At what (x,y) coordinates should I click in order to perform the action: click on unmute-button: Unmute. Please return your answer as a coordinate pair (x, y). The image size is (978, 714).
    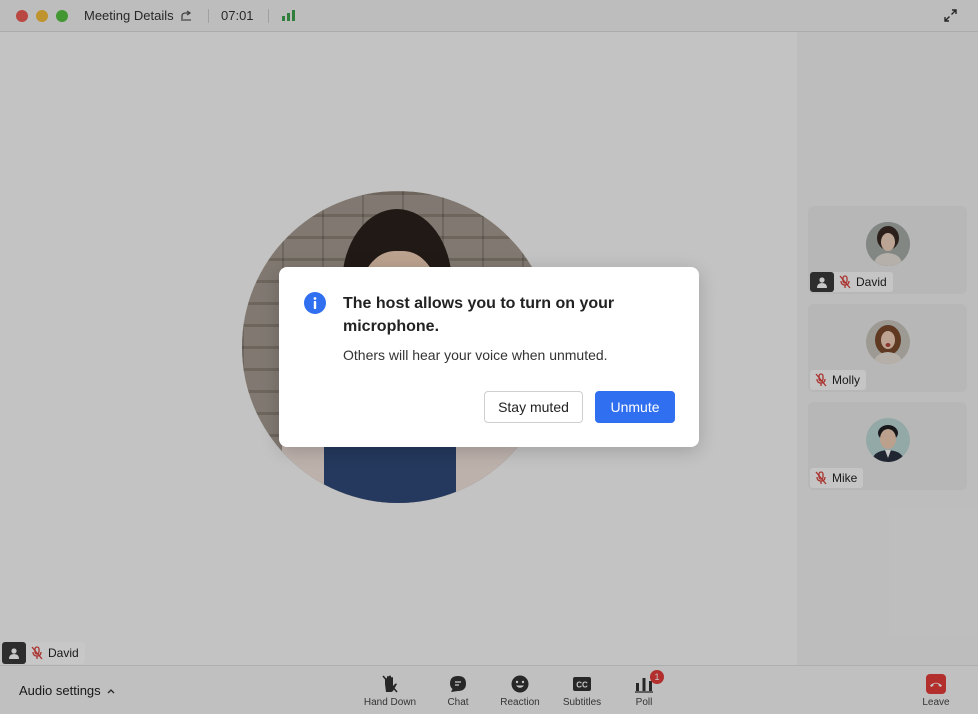
    Looking at the image, I should click on (635, 407).